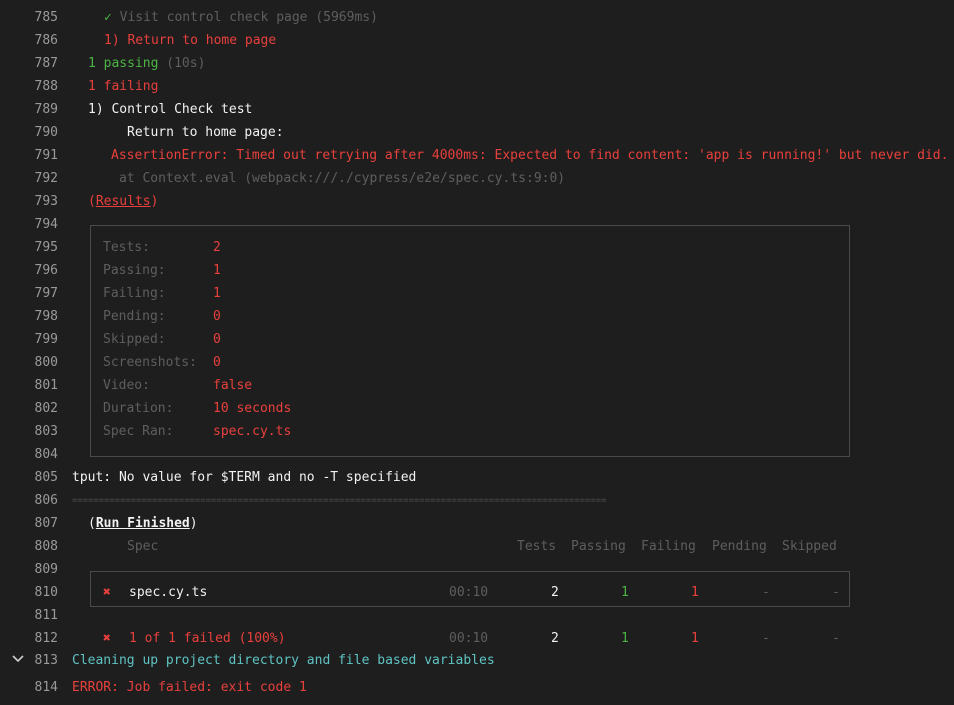 This screenshot has width=954, height=705. Describe the element at coordinates (46, 569) in the screenshot. I see `line-number: 809` at that location.